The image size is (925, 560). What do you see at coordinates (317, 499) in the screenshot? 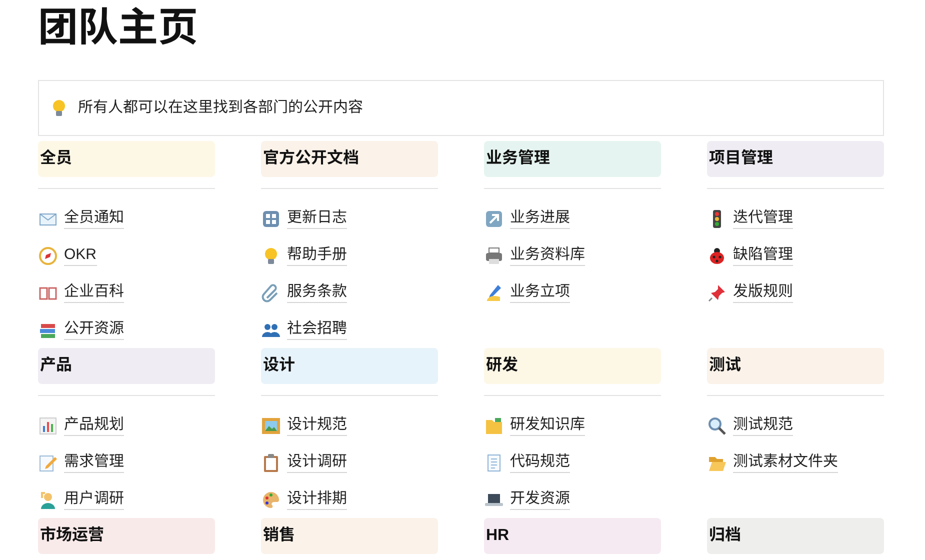
I see `page-link: 设计排期` at bounding box center [317, 499].